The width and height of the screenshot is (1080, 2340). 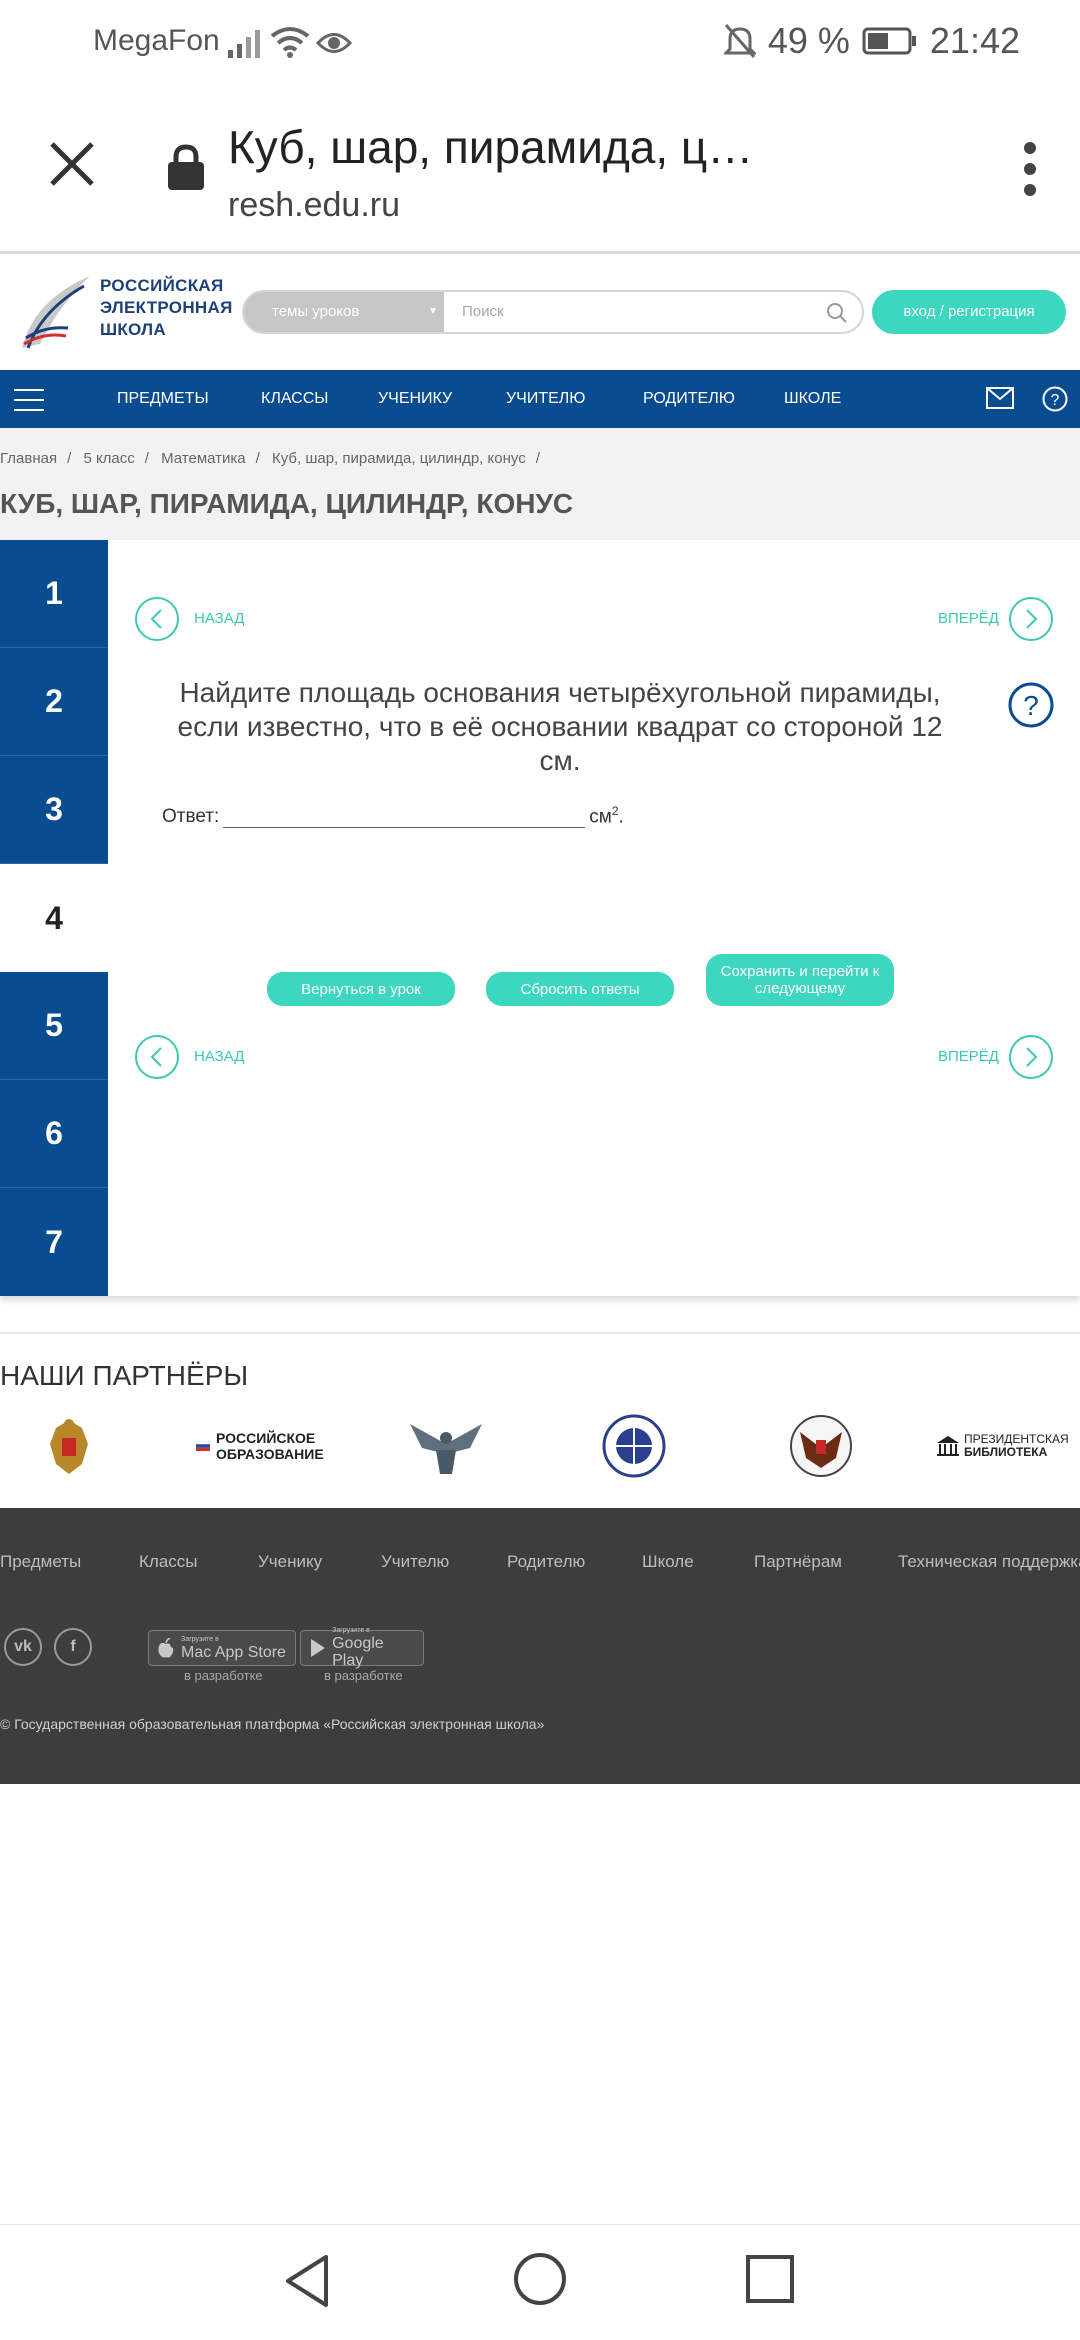 I want to click on nav-item-teacher: УЧИТЕЛЮ, so click(x=545, y=399).